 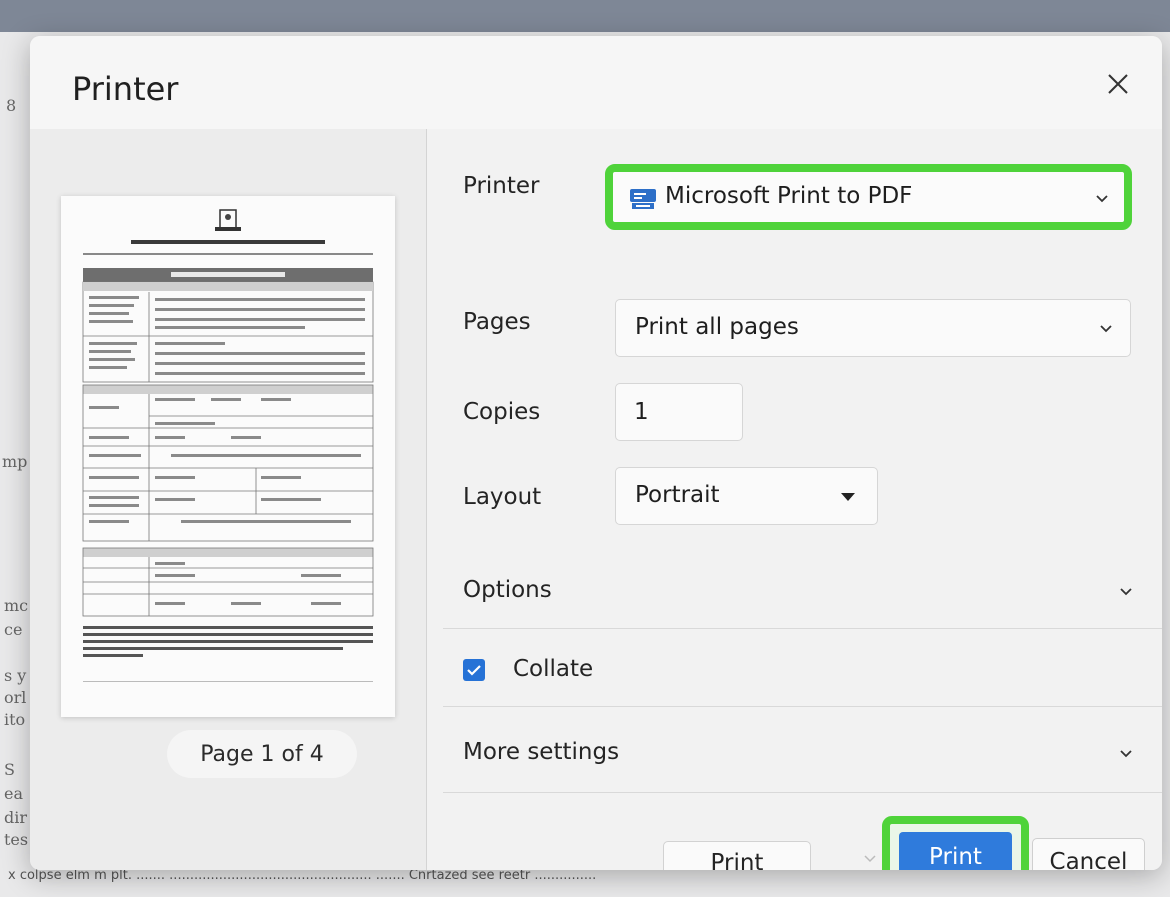 What do you see at coordinates (1088, 854) in the screenshot?
I see `cancel-button: Cancel` at bounding box center [1088, 854].